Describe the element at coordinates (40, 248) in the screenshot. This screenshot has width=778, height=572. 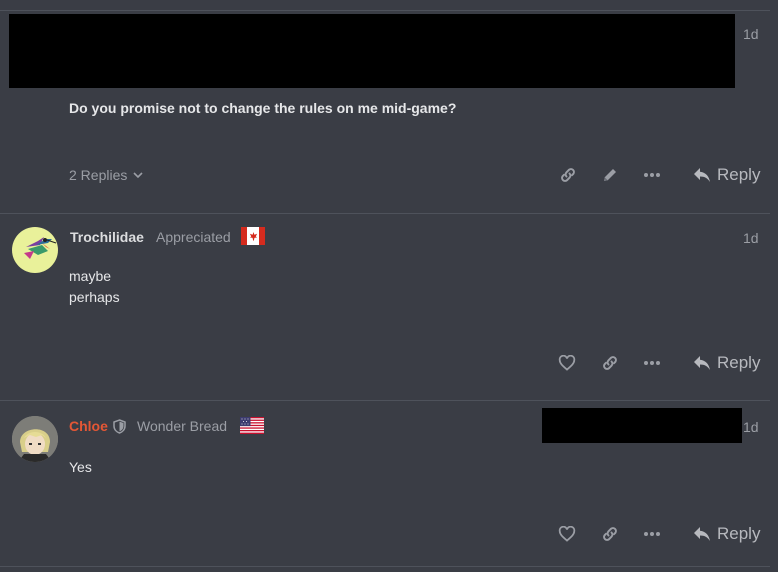
I see `hummingbird-avatar-icon` at that location.